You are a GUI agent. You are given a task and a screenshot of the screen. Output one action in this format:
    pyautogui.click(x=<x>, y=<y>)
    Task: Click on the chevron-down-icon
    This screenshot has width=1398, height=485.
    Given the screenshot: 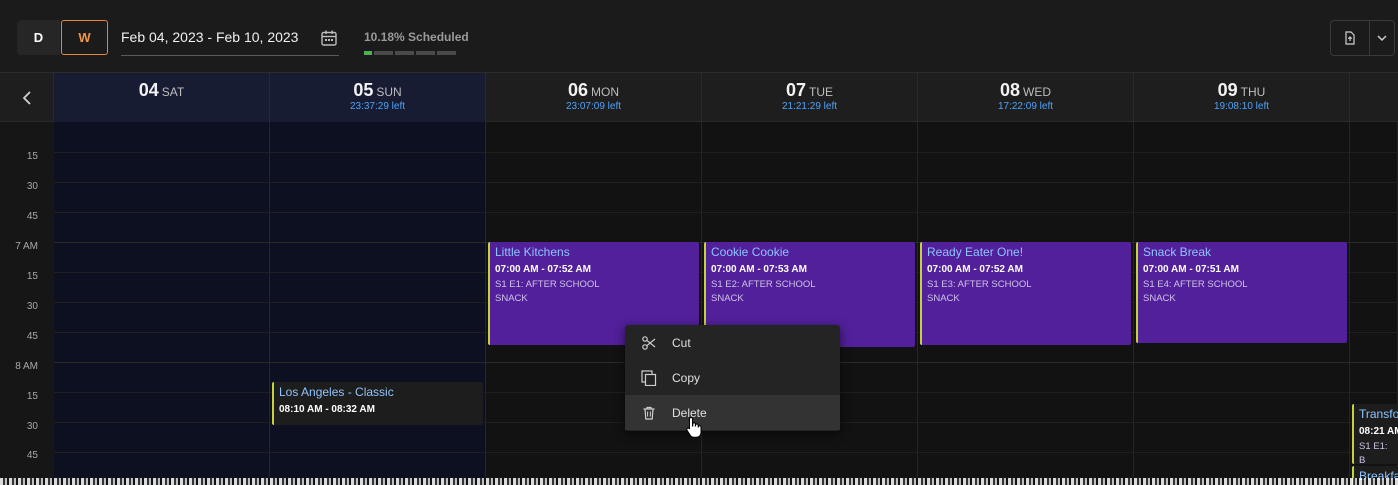 What is the action you would take?
    pyautogui.click(x=1382, y=38)
    